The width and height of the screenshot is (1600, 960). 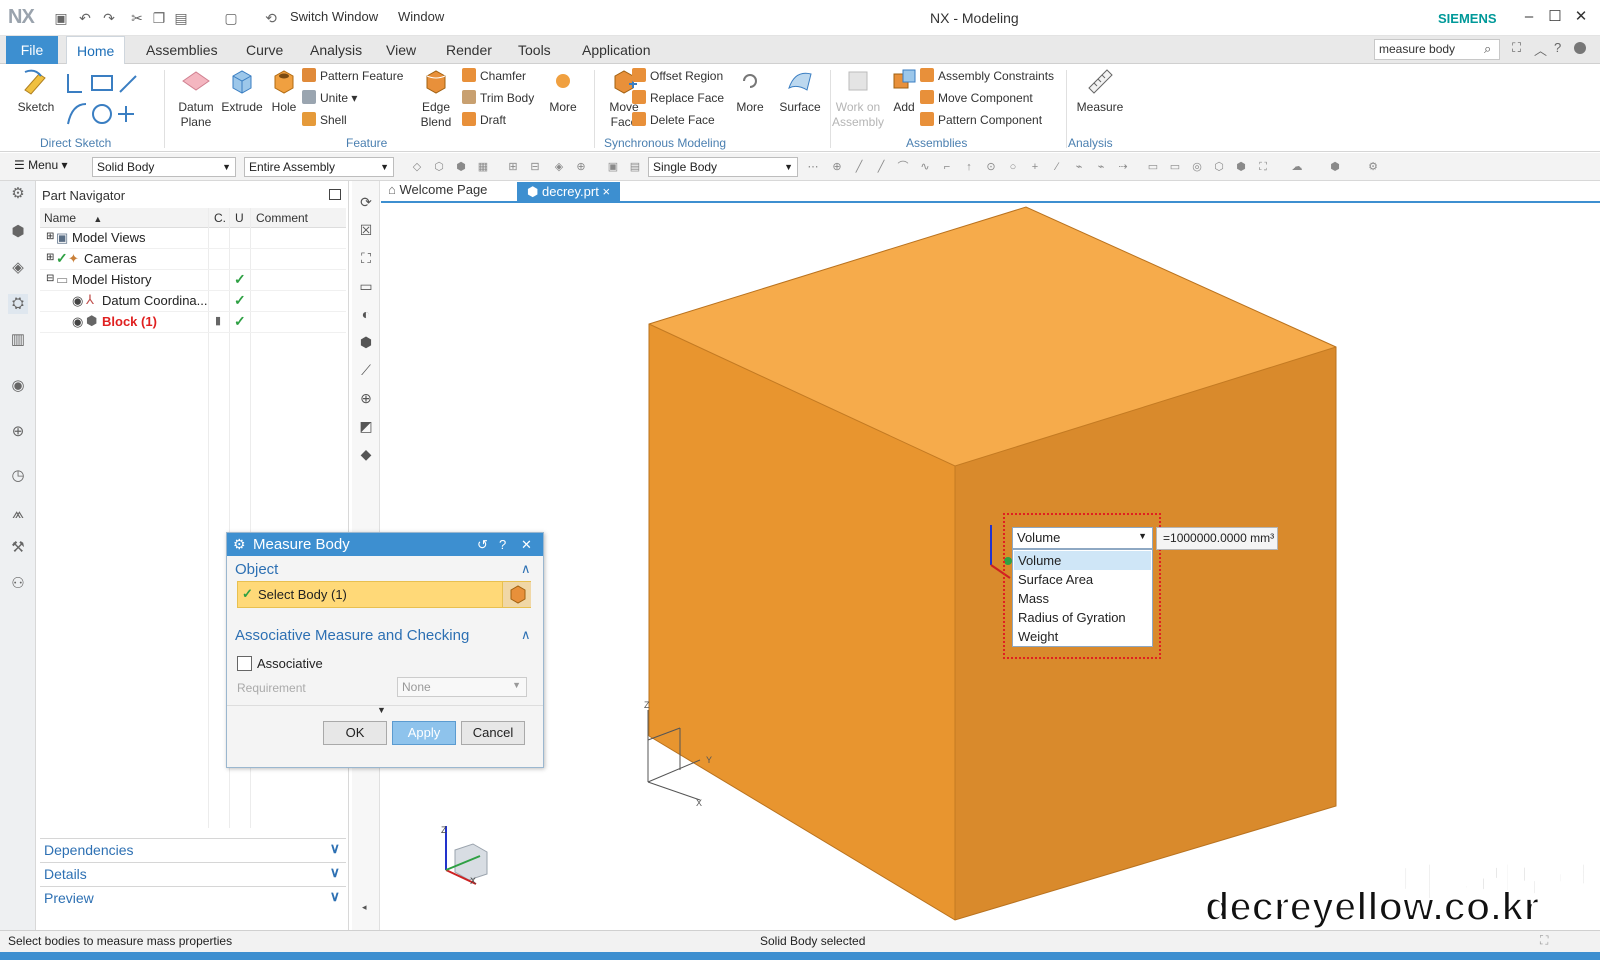 What do you see at coordinates (336, 50) in the screenshot?
I see `tab-analysis: Analysis` at bounding box center [336, 50].